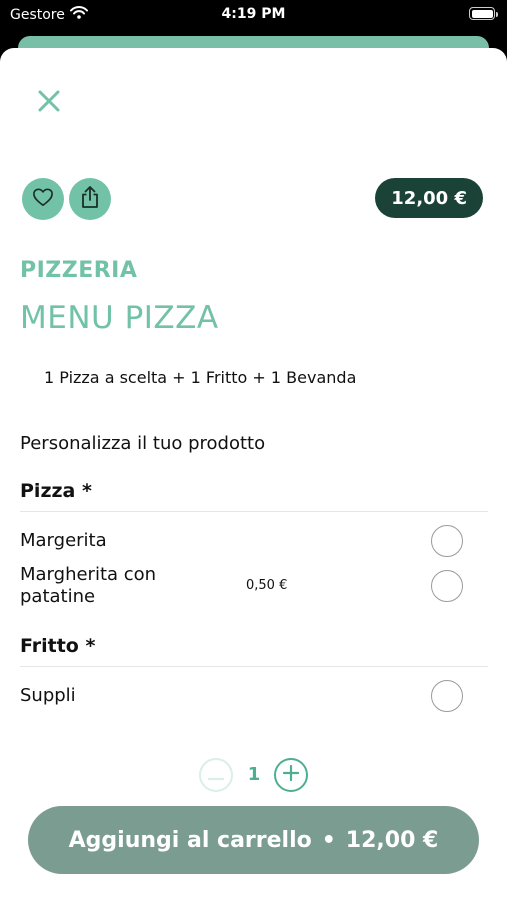 The height and width of the screenshot is (900, 507). I want to click on option-radio-suppli, so click(447, 696).